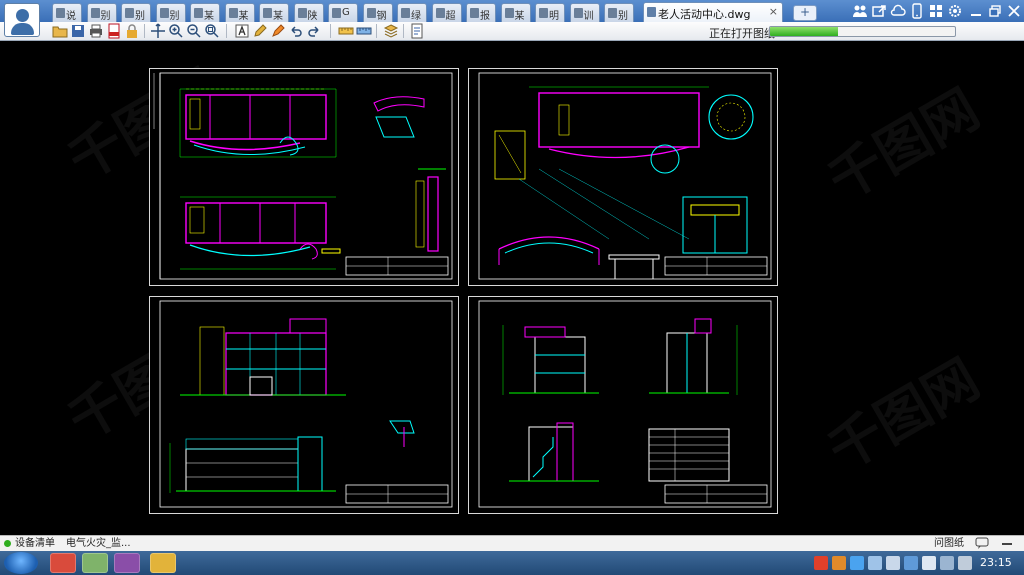  I want to click on taskbar-app-avatar, so click(63, 563).